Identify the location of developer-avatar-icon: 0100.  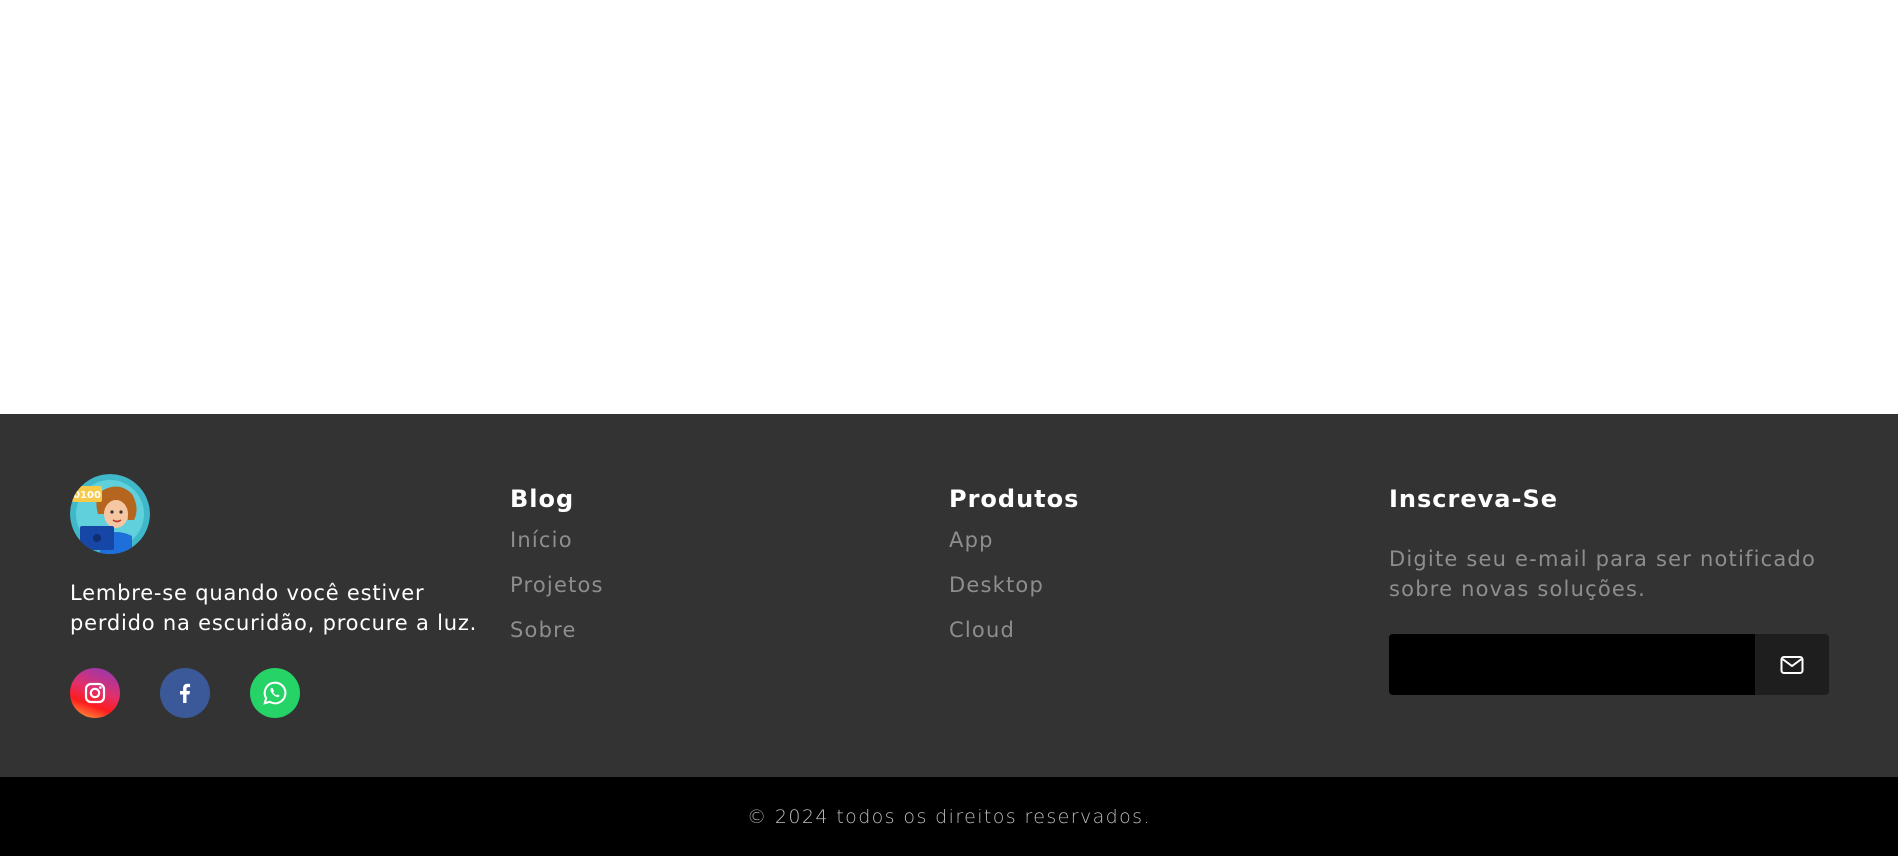
(110, 514).